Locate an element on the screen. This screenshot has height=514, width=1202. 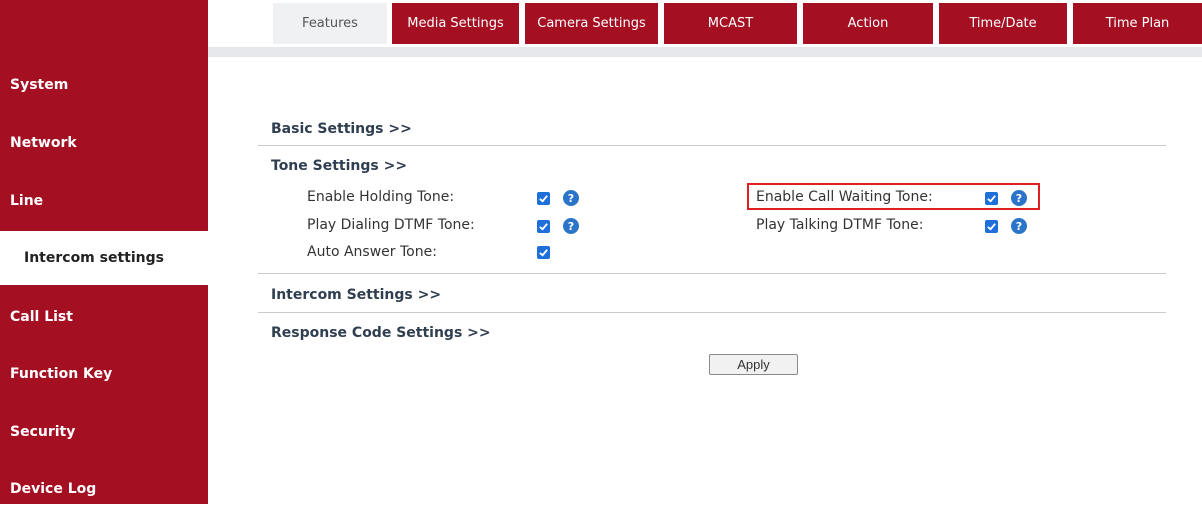
basic-settings-link: Basic Settings >> is located at coordinates (341, 129).